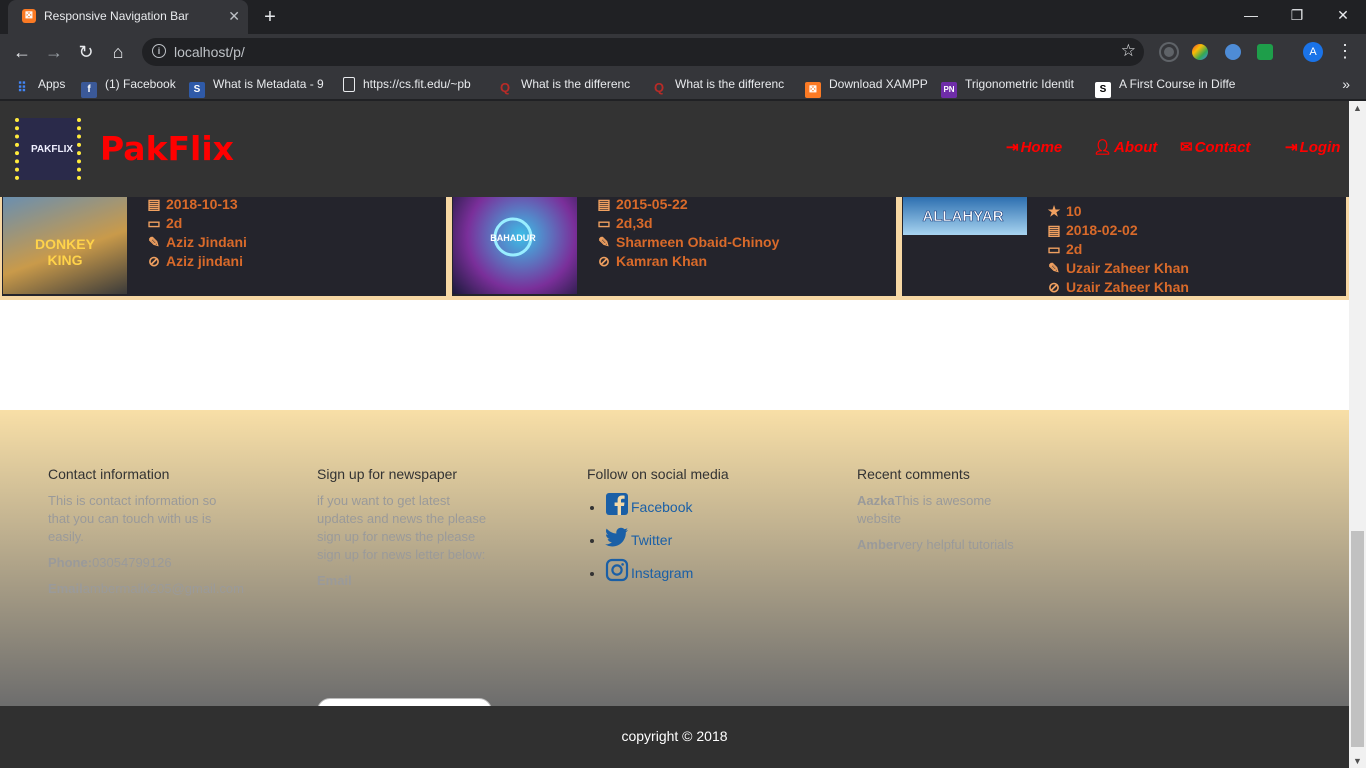 The height and width of the screenshot is (768, 1366). I want to click on brand-name: PakFlix, so click(167, 148).